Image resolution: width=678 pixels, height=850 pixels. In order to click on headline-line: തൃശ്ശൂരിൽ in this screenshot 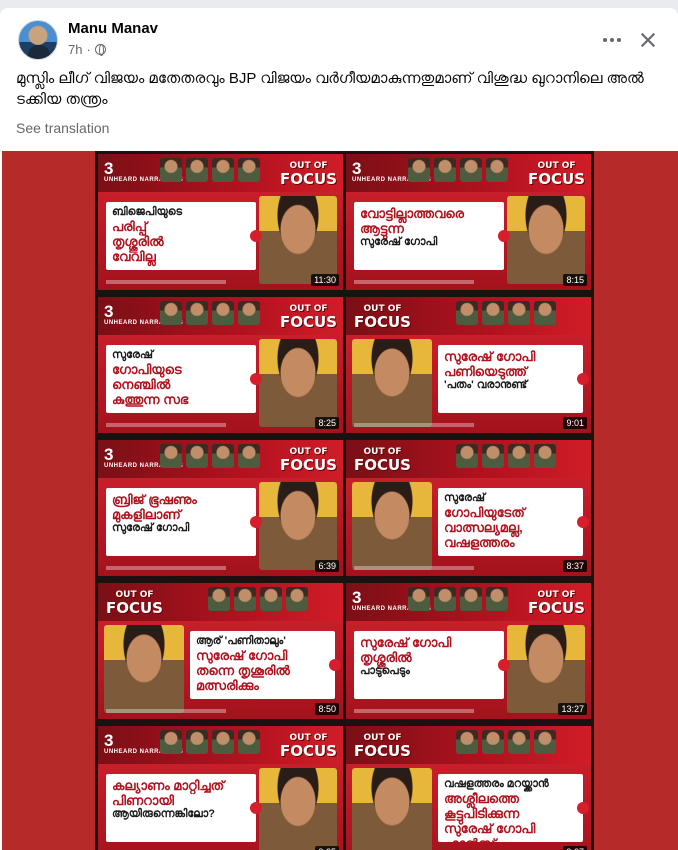, I will do `click(386, 657)`.